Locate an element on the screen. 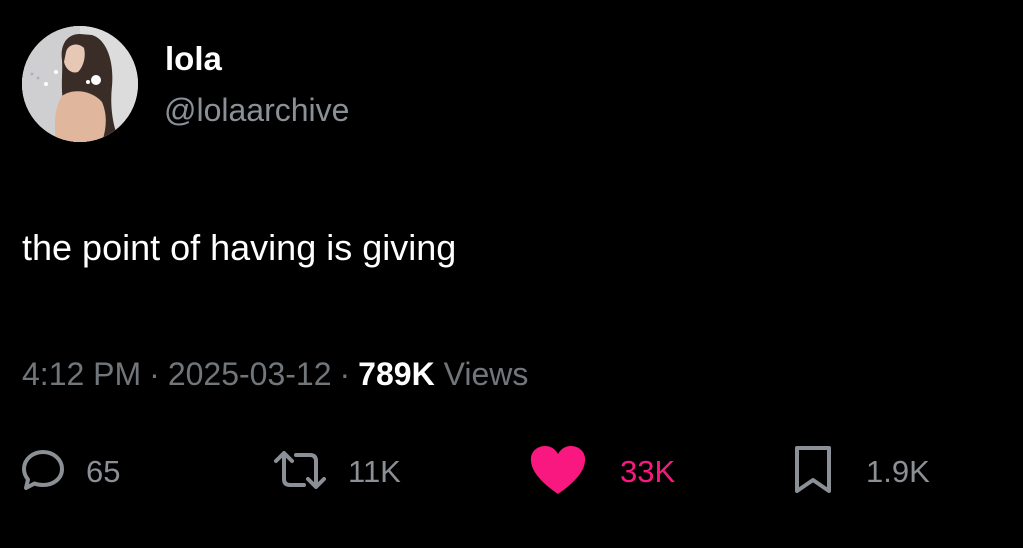  like-count: 33K is located at coordinates (648, 471).